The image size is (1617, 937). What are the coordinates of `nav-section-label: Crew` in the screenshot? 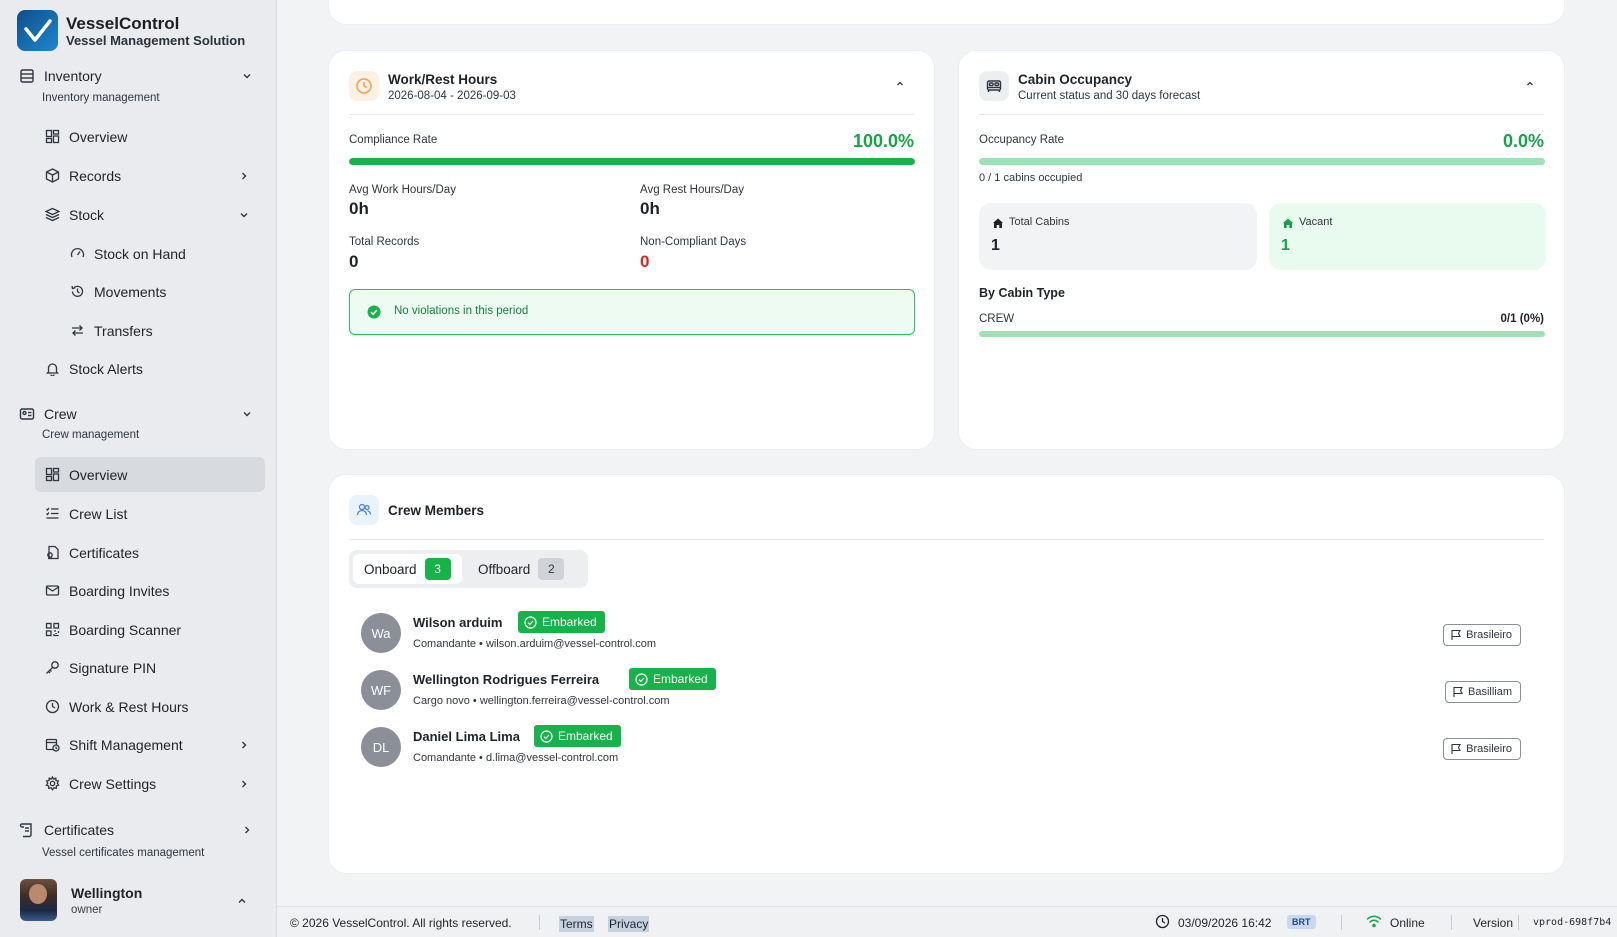 It's located at (60, 414).